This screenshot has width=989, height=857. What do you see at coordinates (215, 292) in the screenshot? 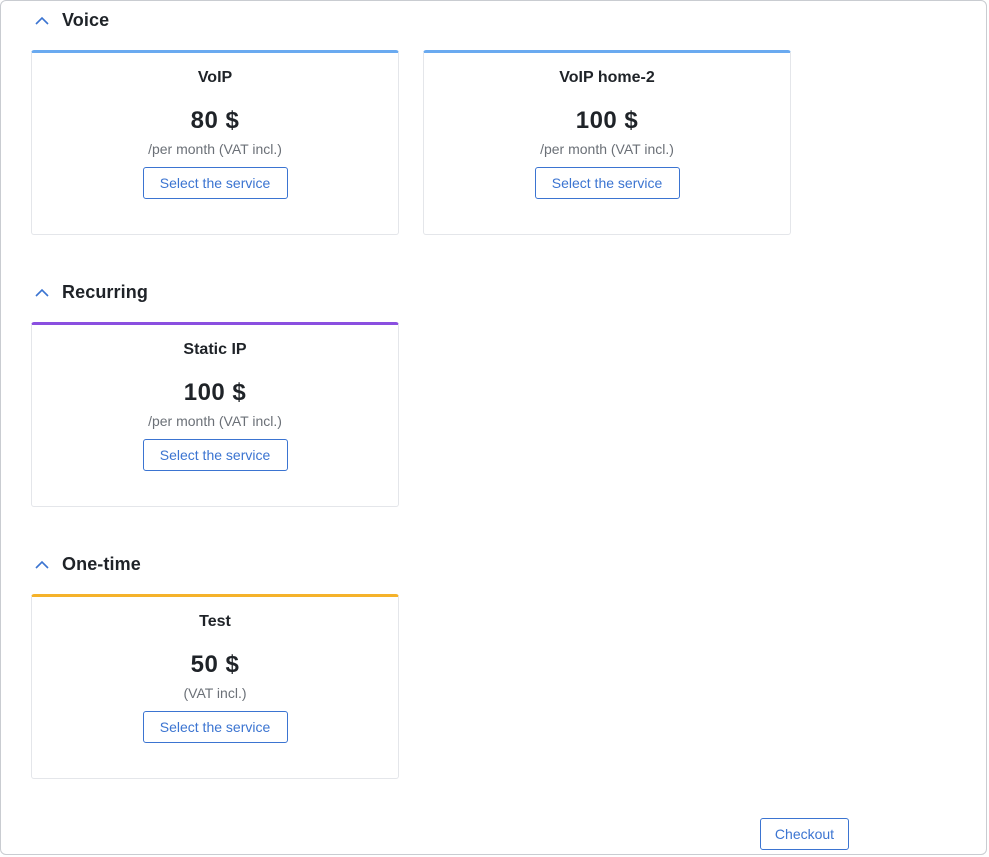
I see `section-recurring-header: Recurring` at bounding box center [215, 292].